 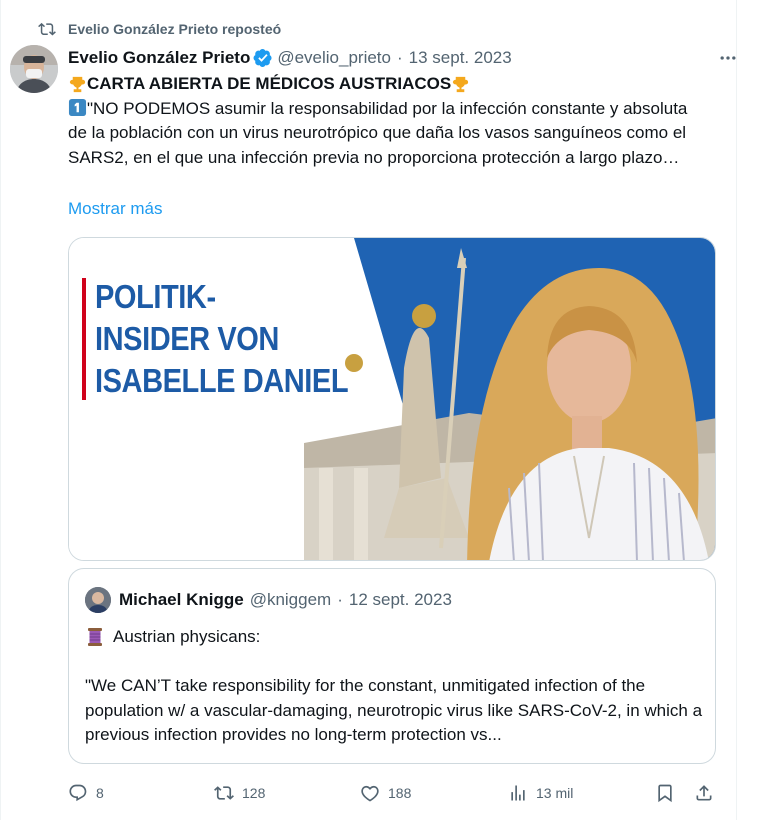 I want to click on tweet-title-line: CARTA ABIERTA DE MÉDICOS AUSTRIACOS, so click(x=388, y=84).